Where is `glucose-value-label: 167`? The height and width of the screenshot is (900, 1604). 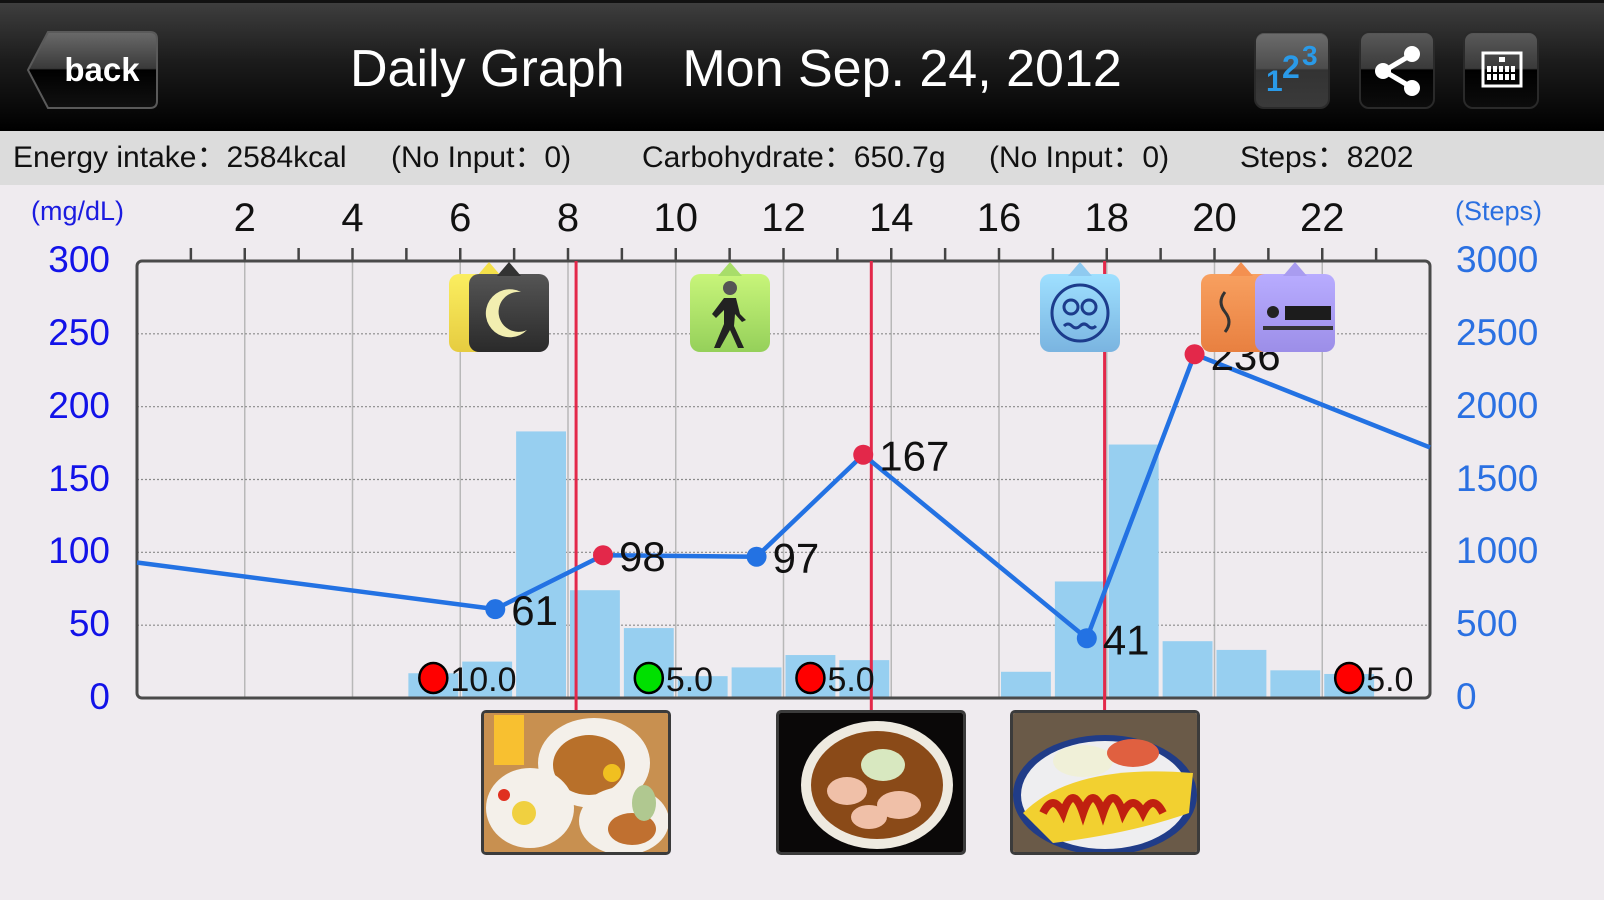
glucose-value-label: 167 is located at coordinates (914, 456).